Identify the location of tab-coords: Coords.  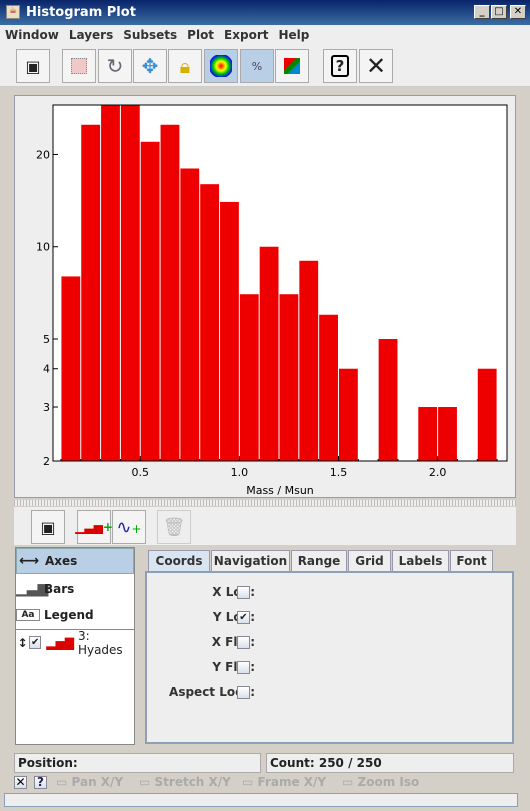
(179, 561).